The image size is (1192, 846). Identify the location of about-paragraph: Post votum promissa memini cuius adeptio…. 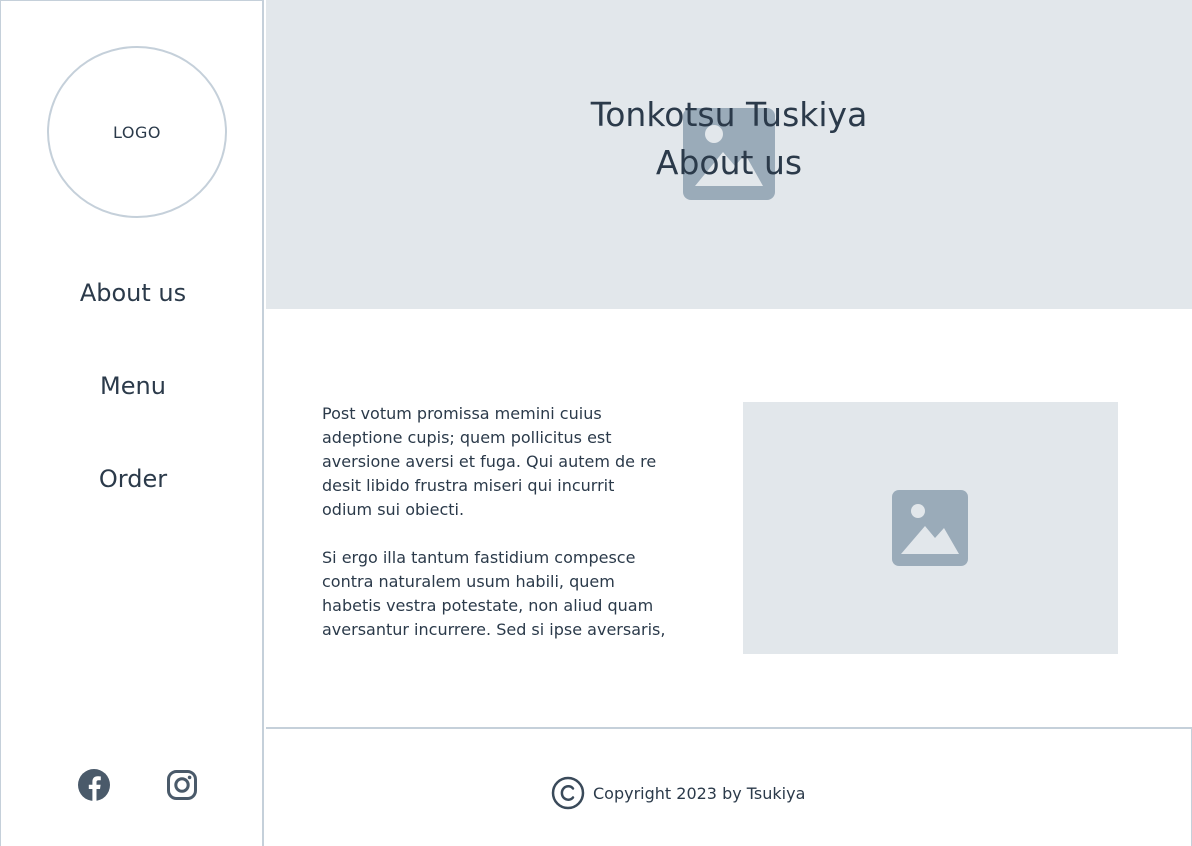
(489, 461).